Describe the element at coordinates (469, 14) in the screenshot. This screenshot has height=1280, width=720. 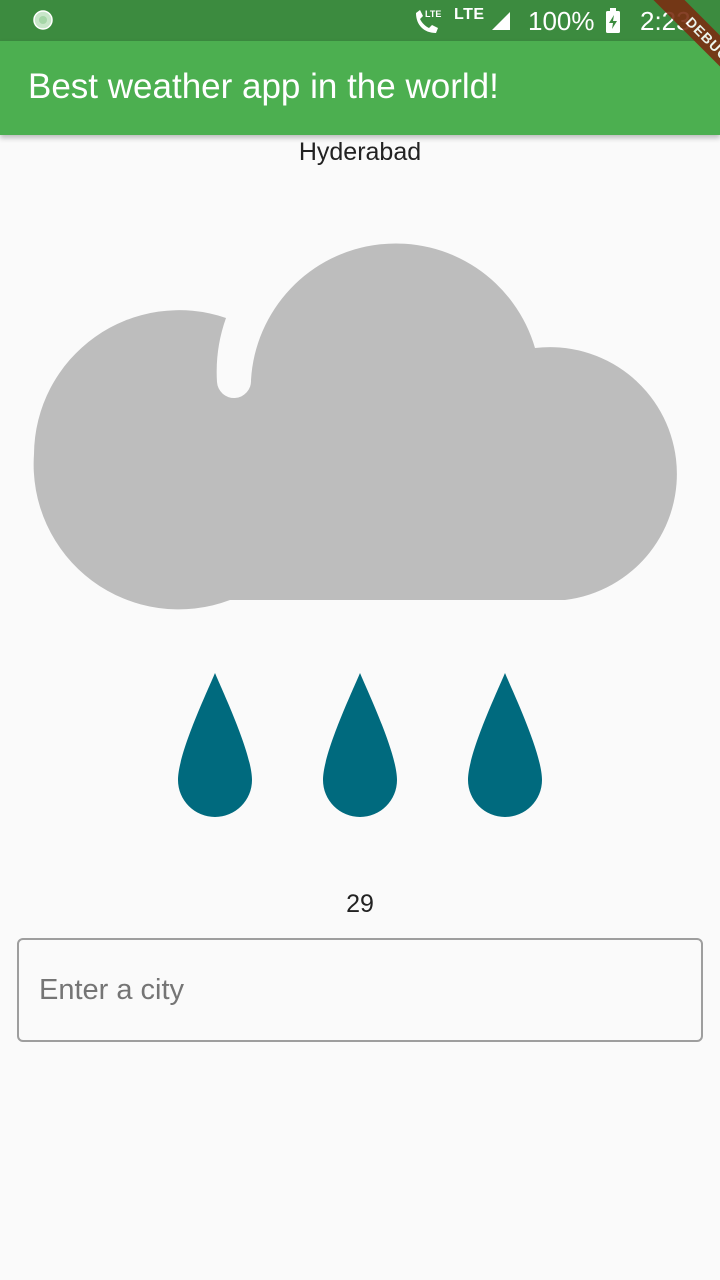
I see `network-type-label: LTE` at that location.